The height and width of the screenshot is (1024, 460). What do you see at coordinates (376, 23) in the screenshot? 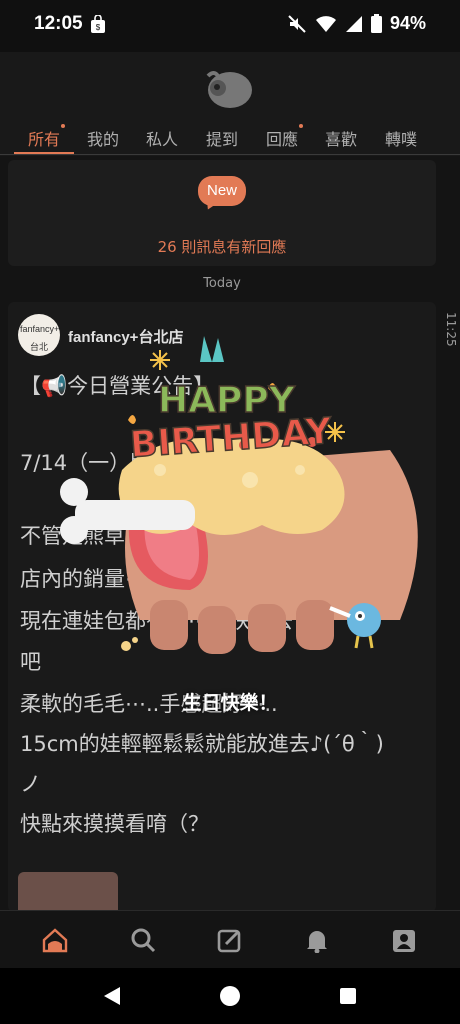
I see `battery-icon` at bounding box center [376, 23].